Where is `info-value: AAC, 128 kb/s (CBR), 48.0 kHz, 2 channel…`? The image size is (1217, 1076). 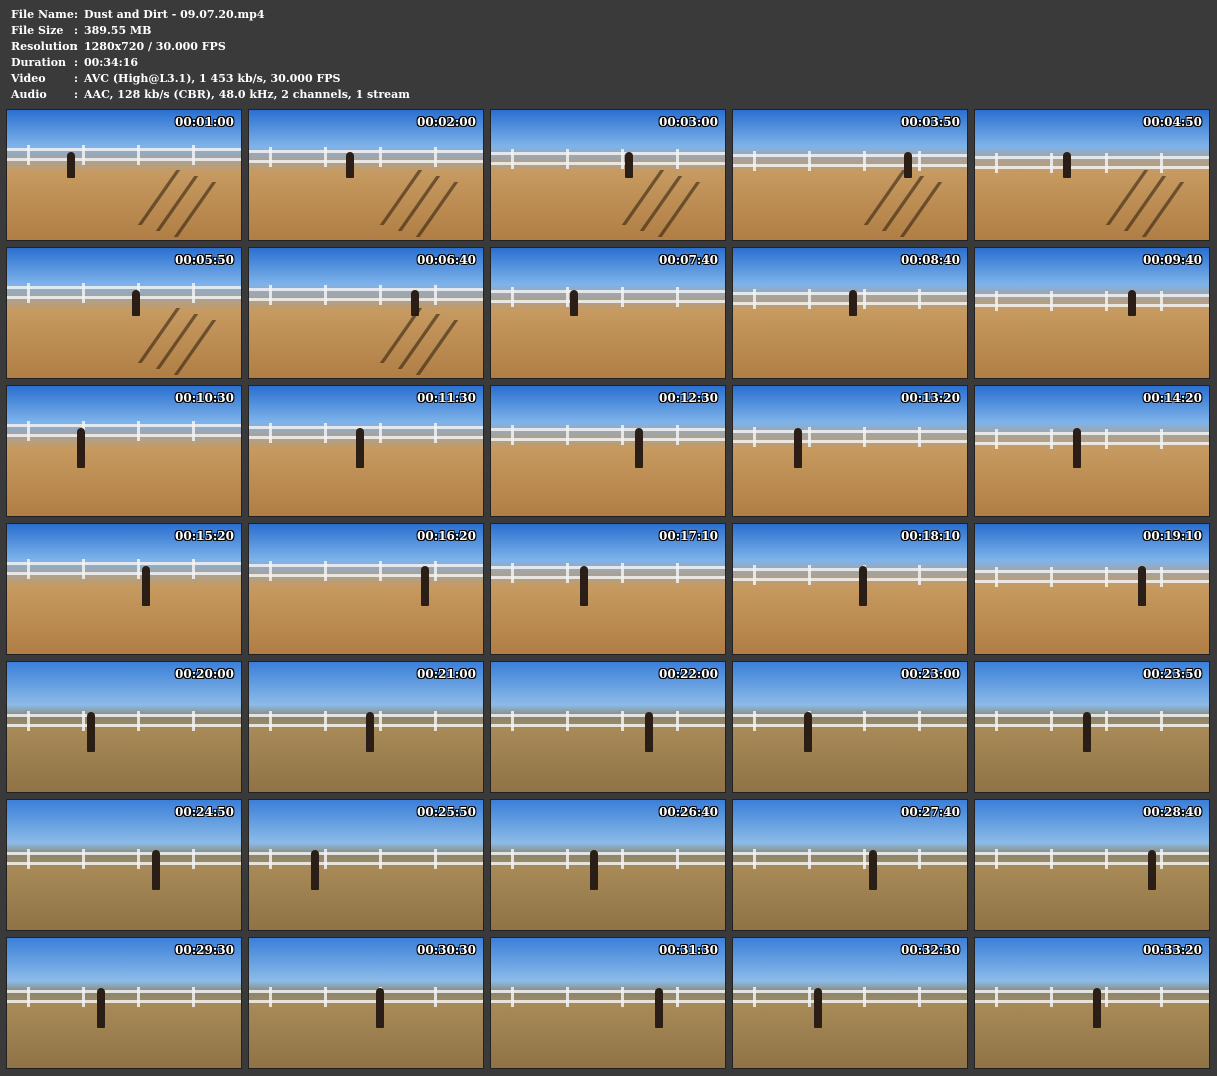
info-value: AAC, 128 kb/s (CBR), 48.0 kHz, 2 channel… is located at coordinates (247, 94).